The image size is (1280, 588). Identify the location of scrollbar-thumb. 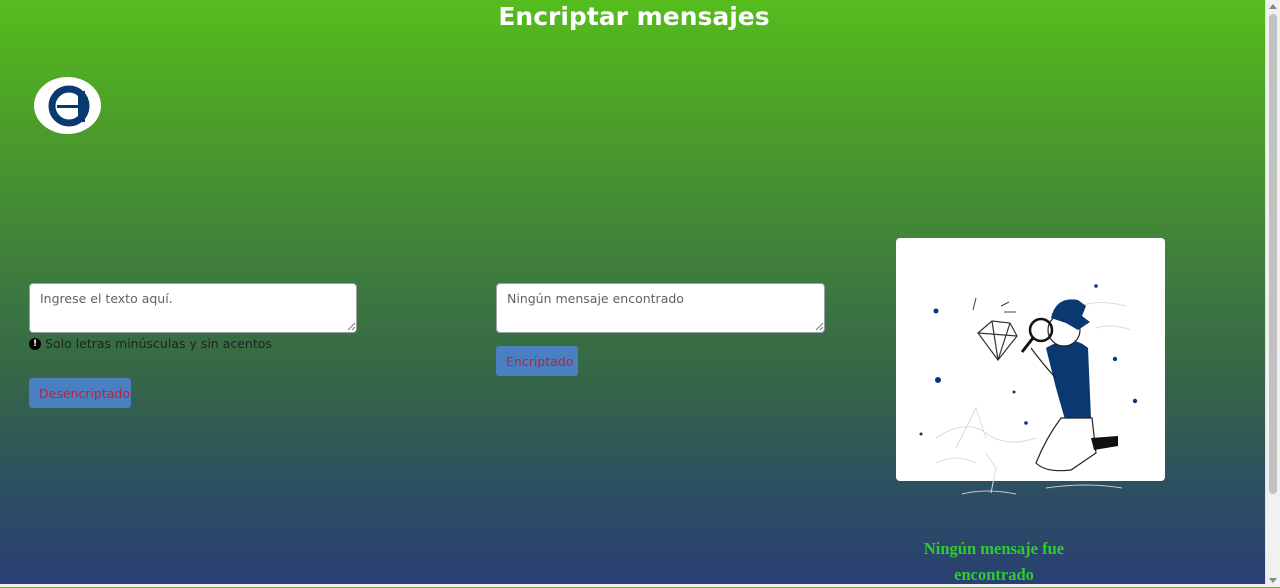
(1273, 254).